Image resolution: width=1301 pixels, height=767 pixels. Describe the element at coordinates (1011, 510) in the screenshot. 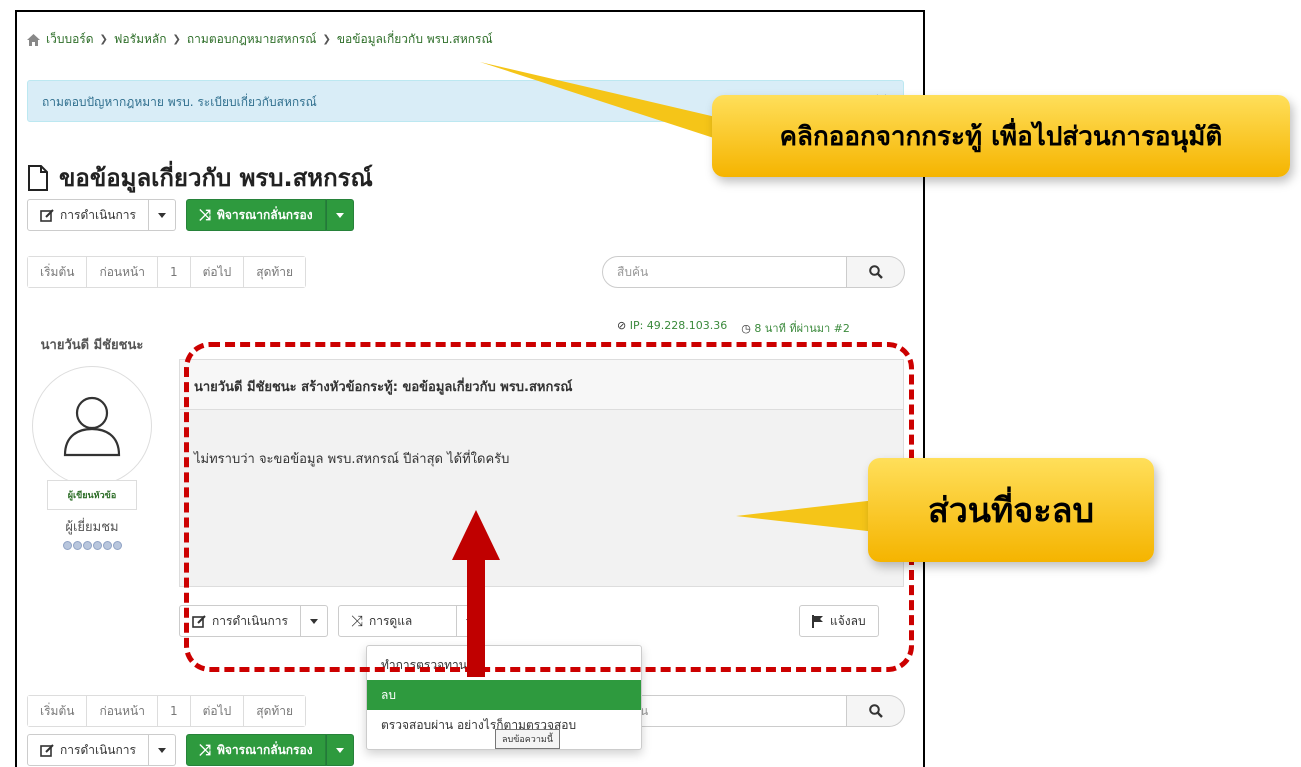

I see `delete-area-callout: ส่วนที่จะลบ` at that location.